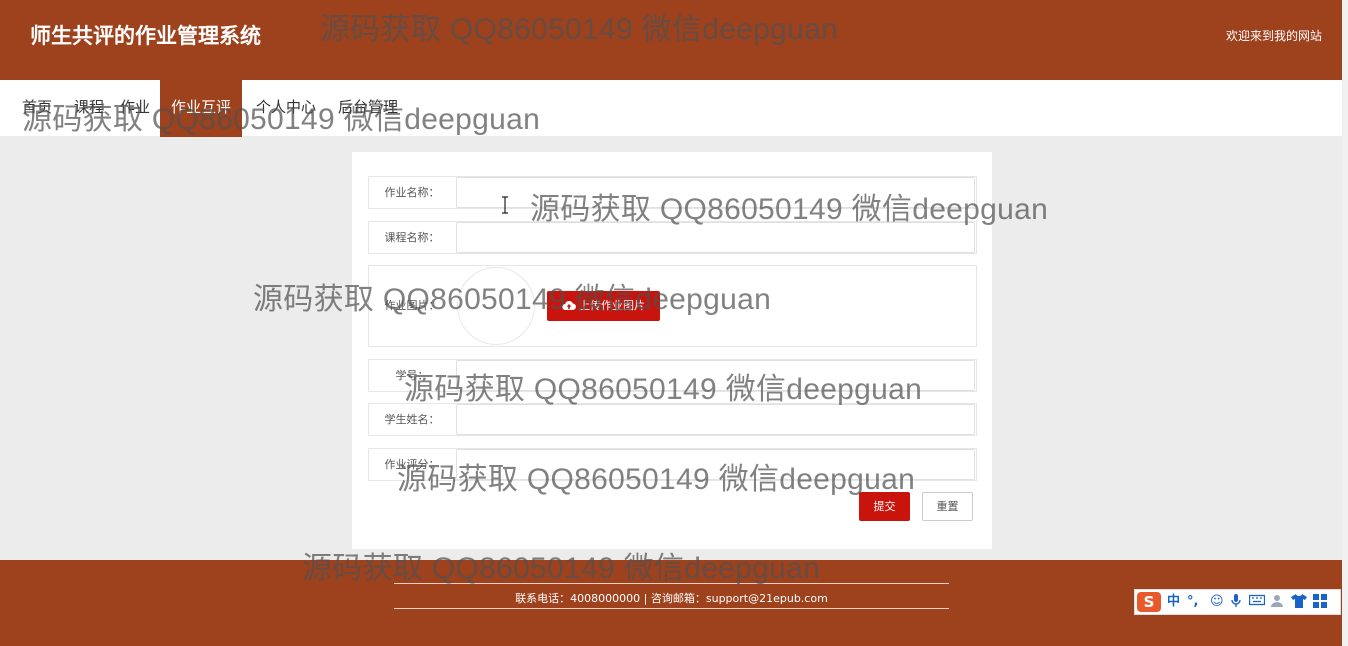 Image resolution: width=1348 pixels, height=646 pixels. Describe the element at coordinates (1217, 602) in the screenshot. I see `emoji-icon: ☺` at that location.